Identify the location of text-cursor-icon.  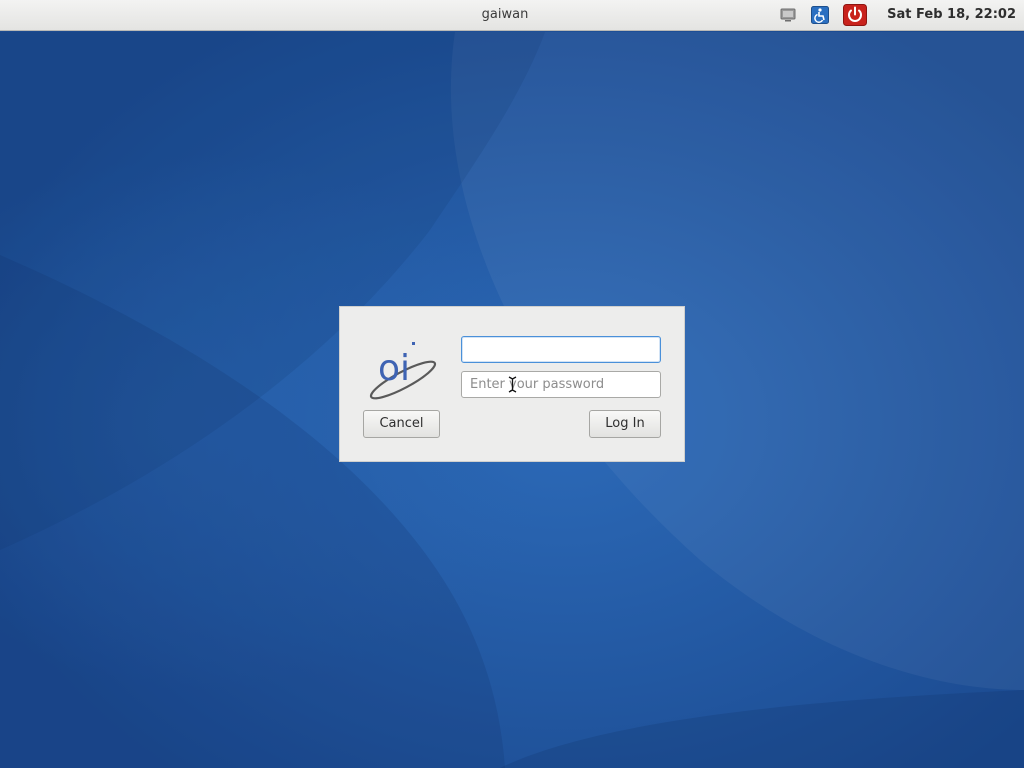
(512, 384).